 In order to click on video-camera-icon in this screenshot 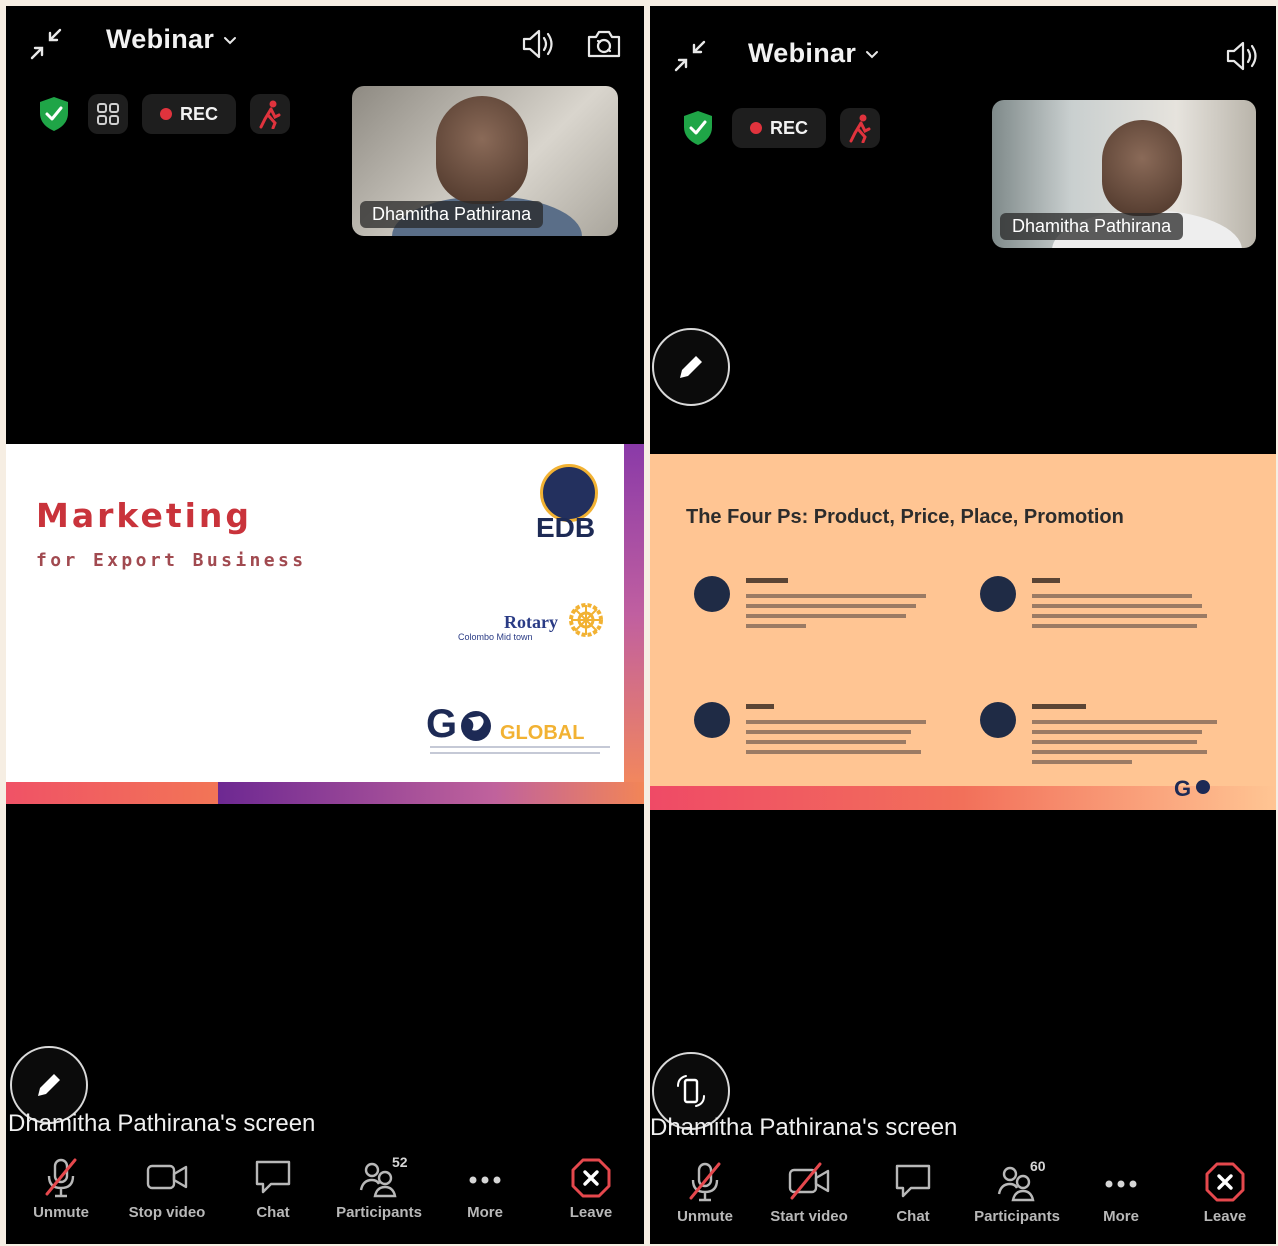, I will do `click(167, 1177)`.